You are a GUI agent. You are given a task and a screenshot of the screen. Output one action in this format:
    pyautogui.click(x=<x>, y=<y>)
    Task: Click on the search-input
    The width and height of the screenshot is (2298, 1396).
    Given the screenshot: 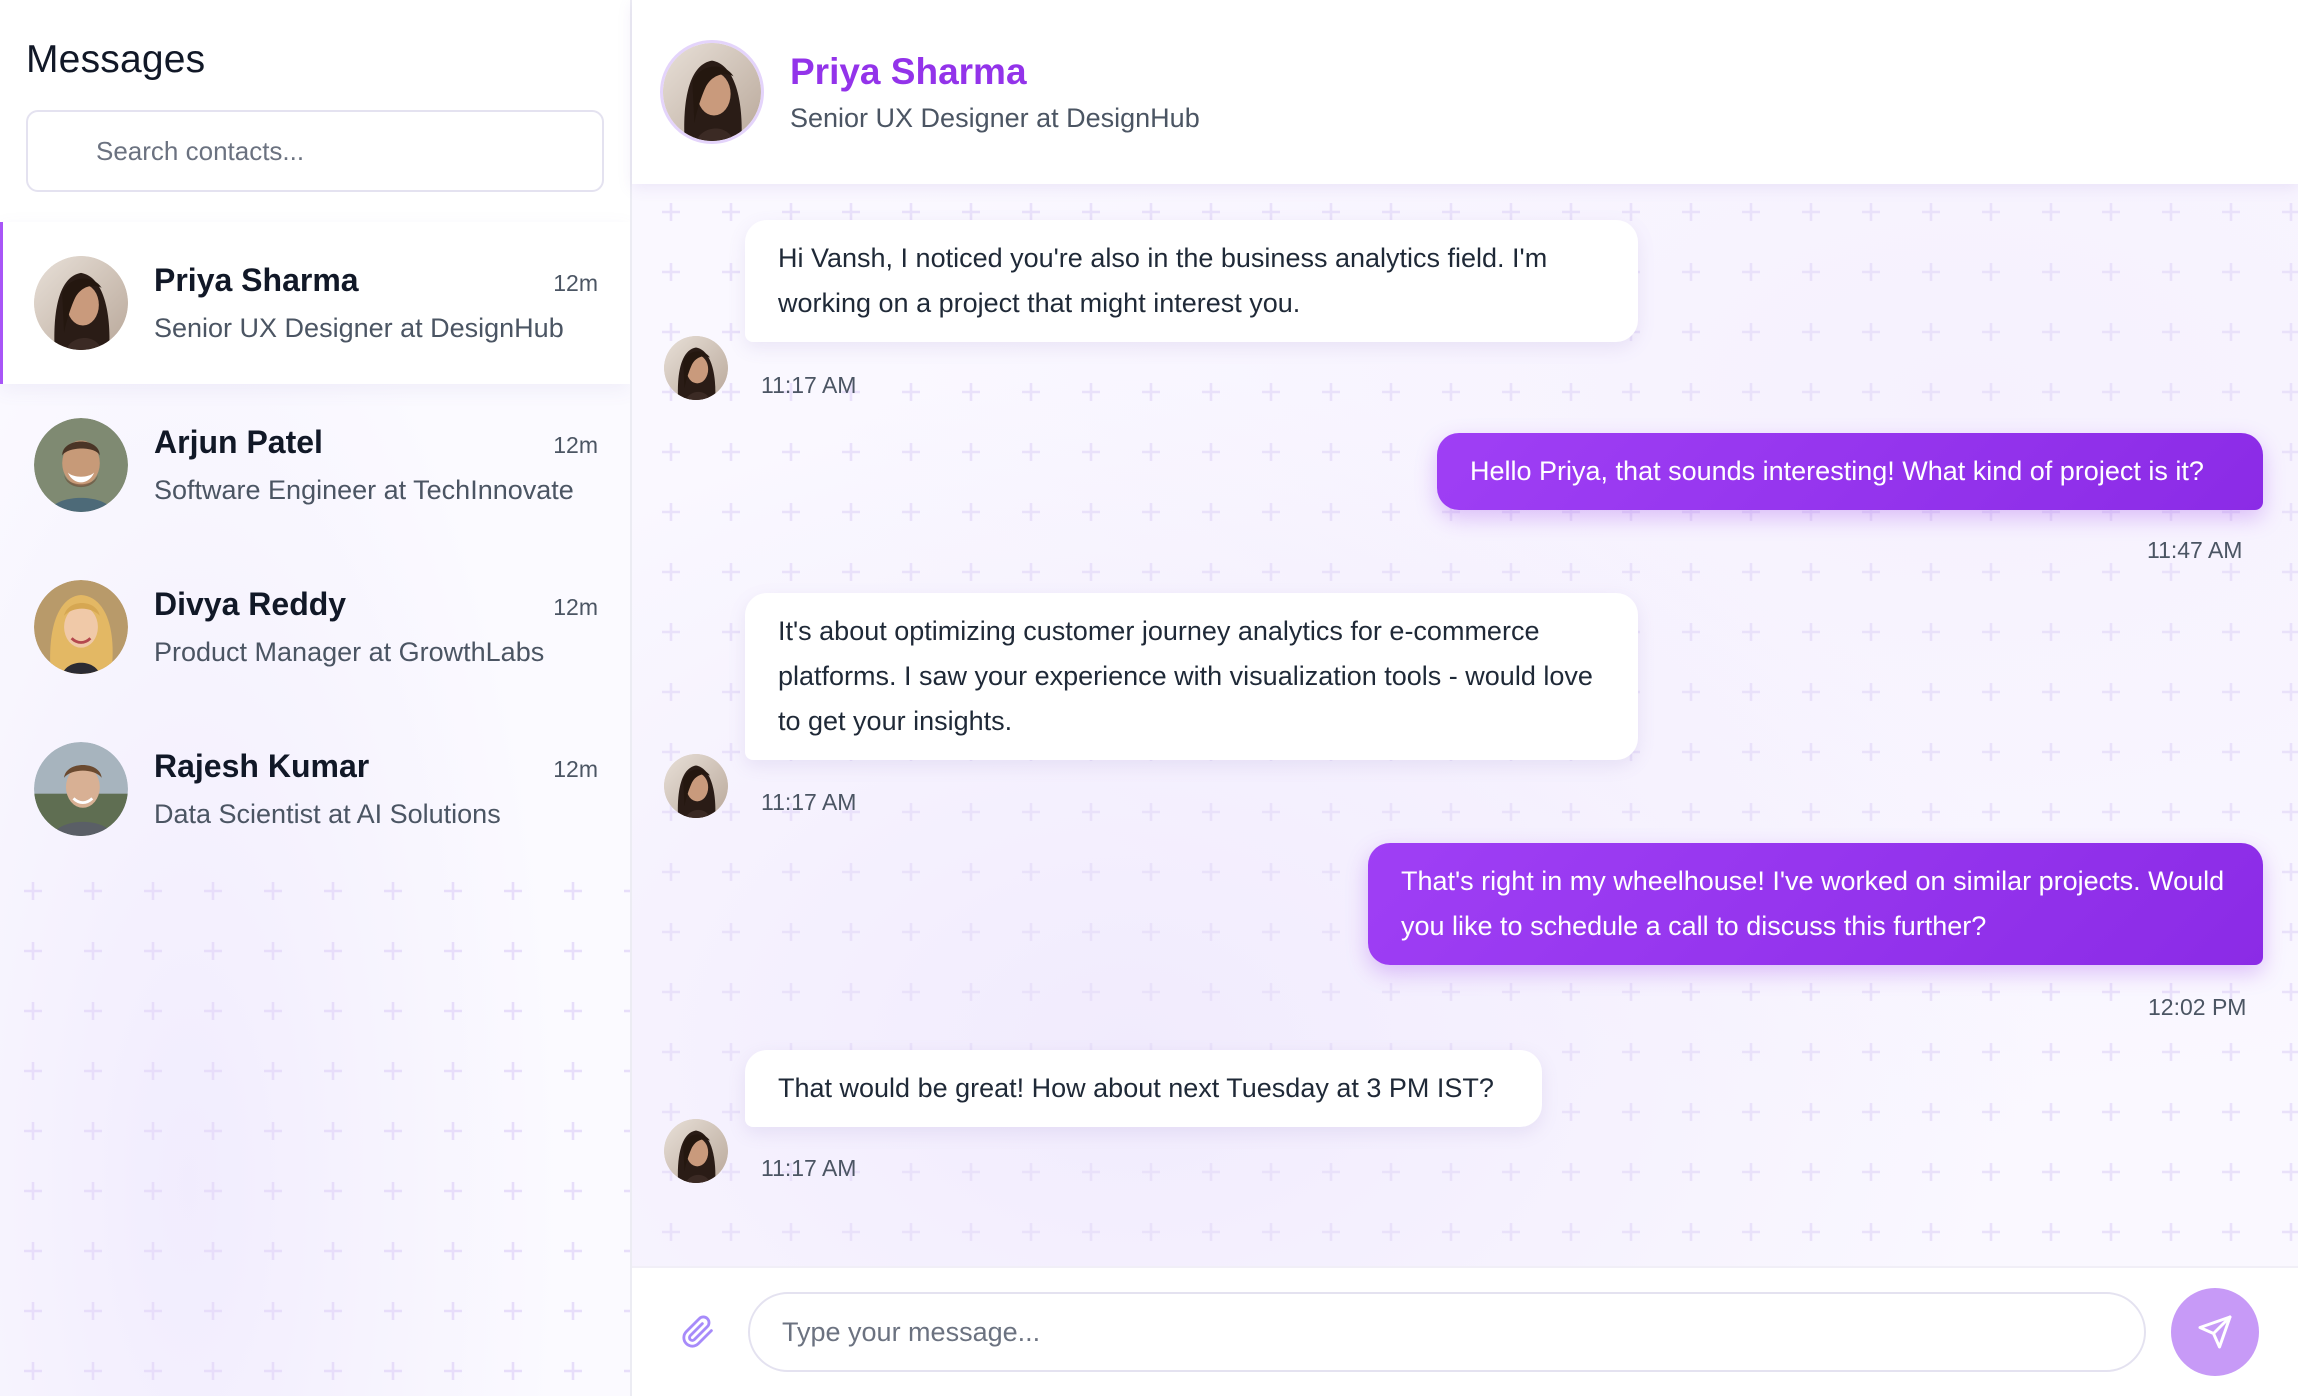 What is the action you would take?
    pyautogui.click(x=346, y=151)
    